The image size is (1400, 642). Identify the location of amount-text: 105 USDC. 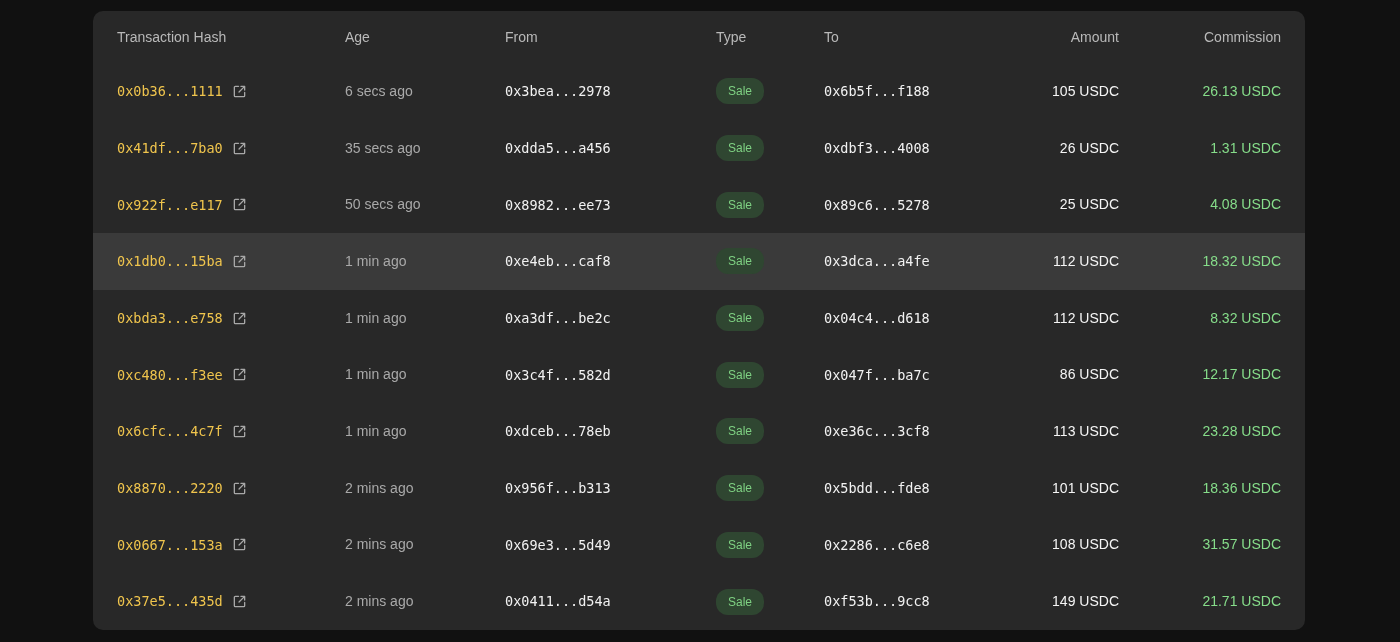
(1085, 91).